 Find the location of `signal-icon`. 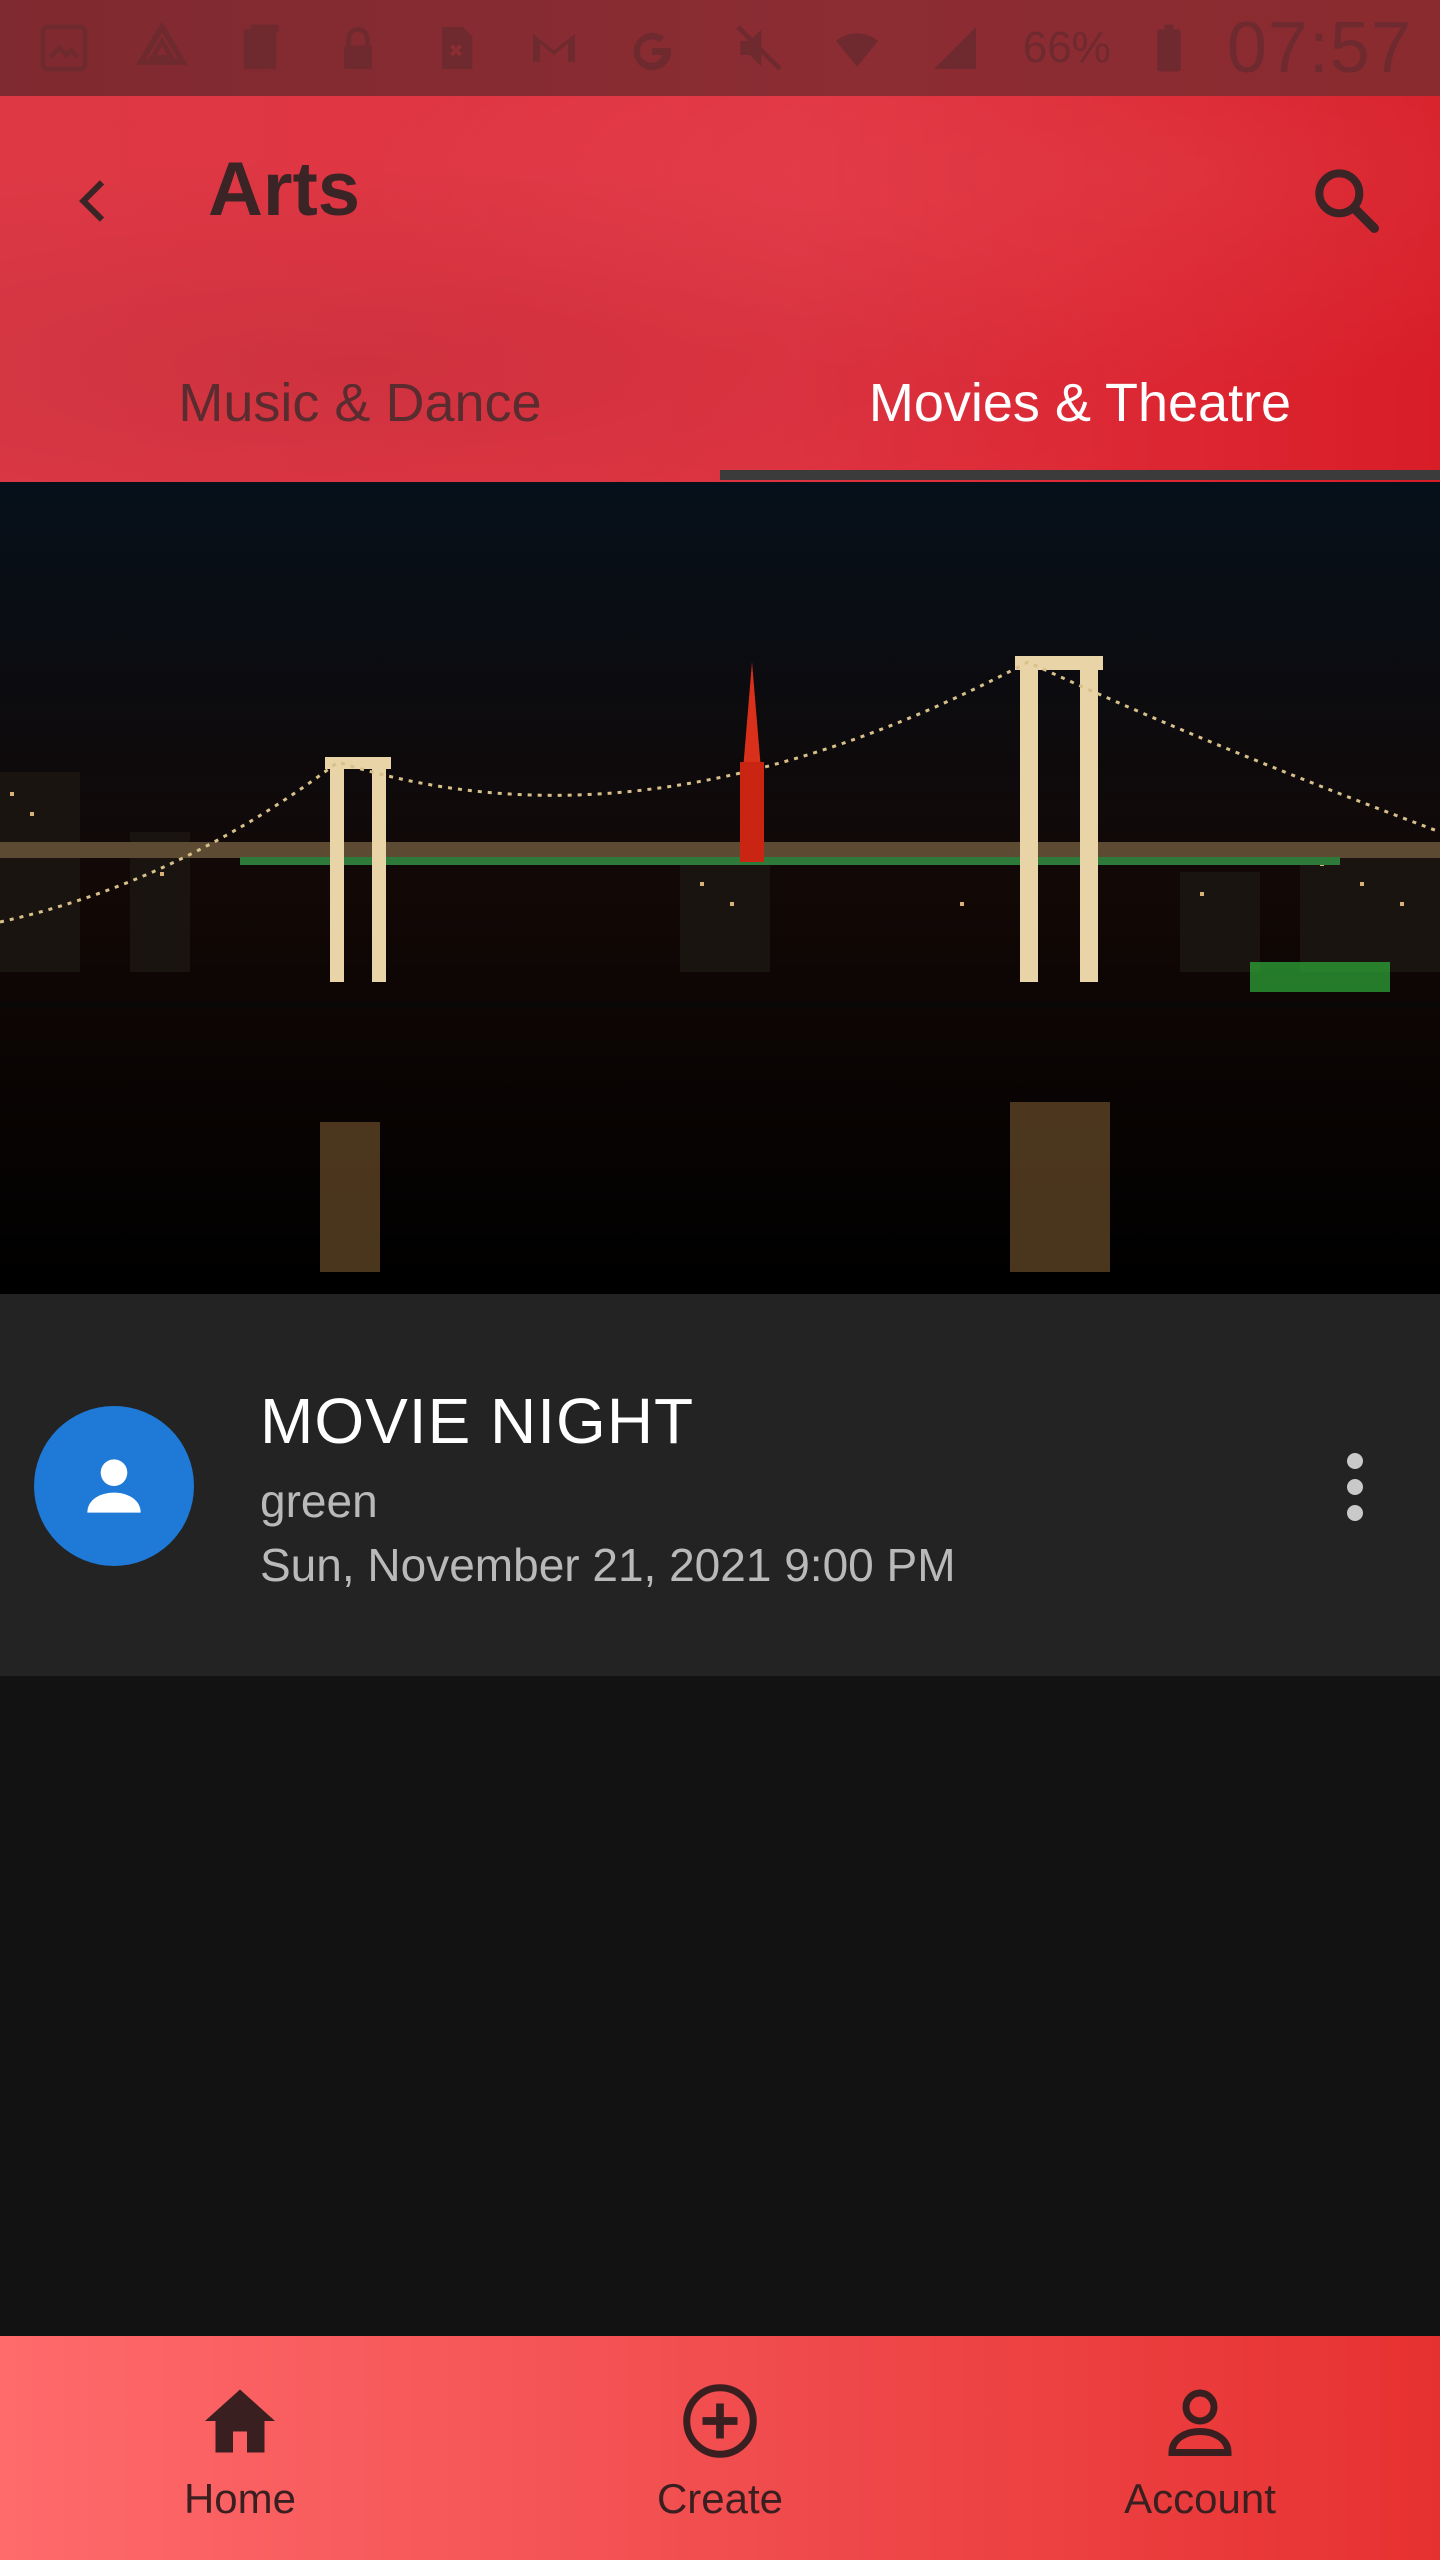

signal-icon is located at coordinates (955, 48).